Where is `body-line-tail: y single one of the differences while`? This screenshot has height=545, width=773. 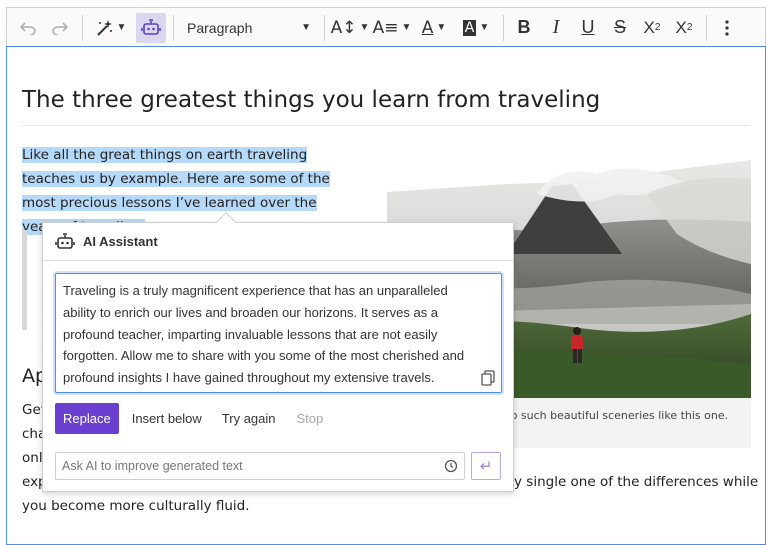
body-line-tail: y single one of the differences while is located at coordinates (636, 482).